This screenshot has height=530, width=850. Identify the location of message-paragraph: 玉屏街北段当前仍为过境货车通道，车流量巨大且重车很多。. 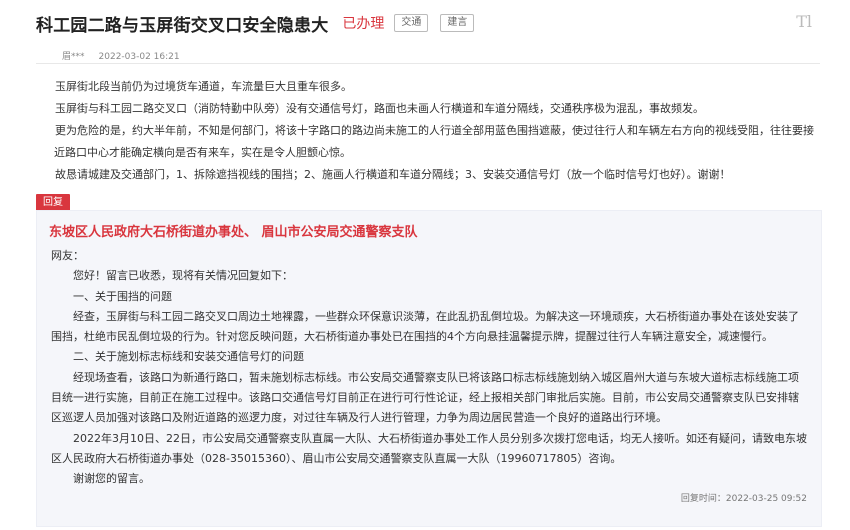
(203, 86).